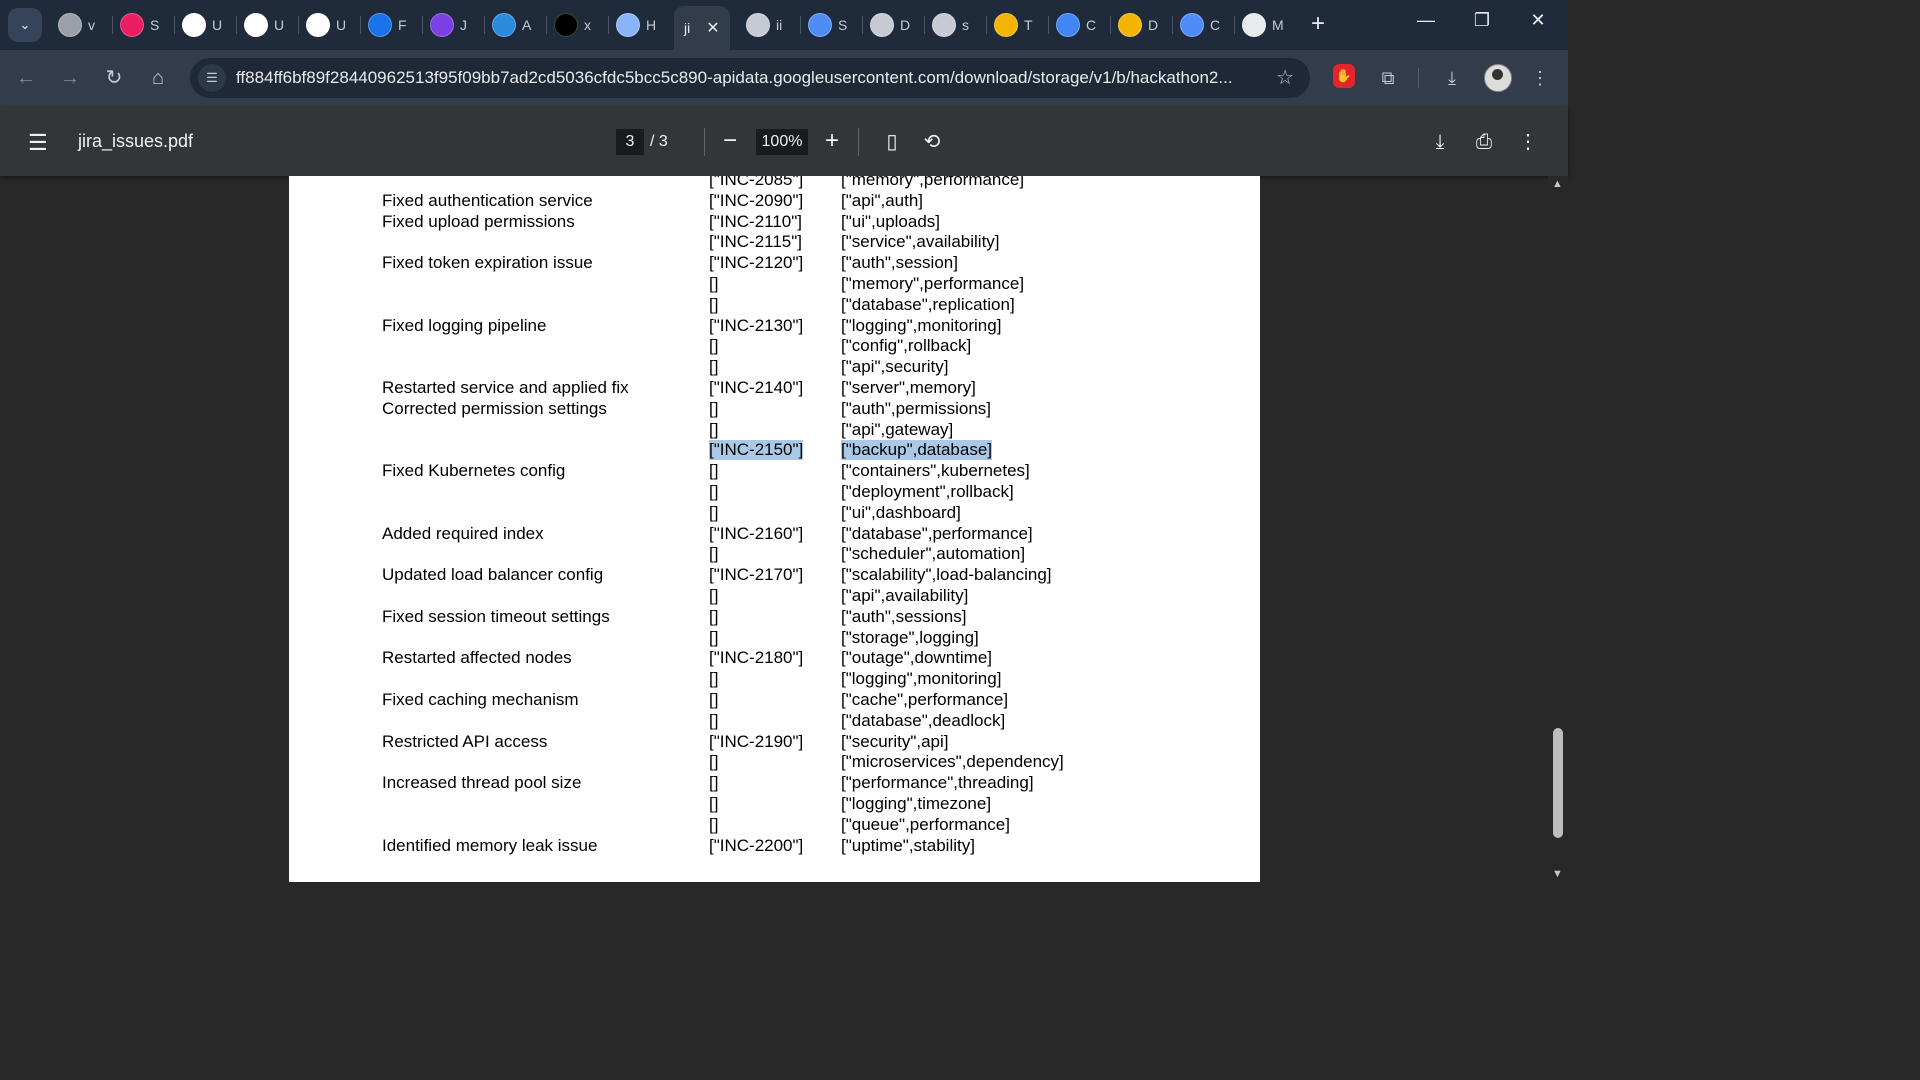  Describe the element at coordinates (932, 142) in the screenshot. I see `rotate-icon: ⟲` at that location.